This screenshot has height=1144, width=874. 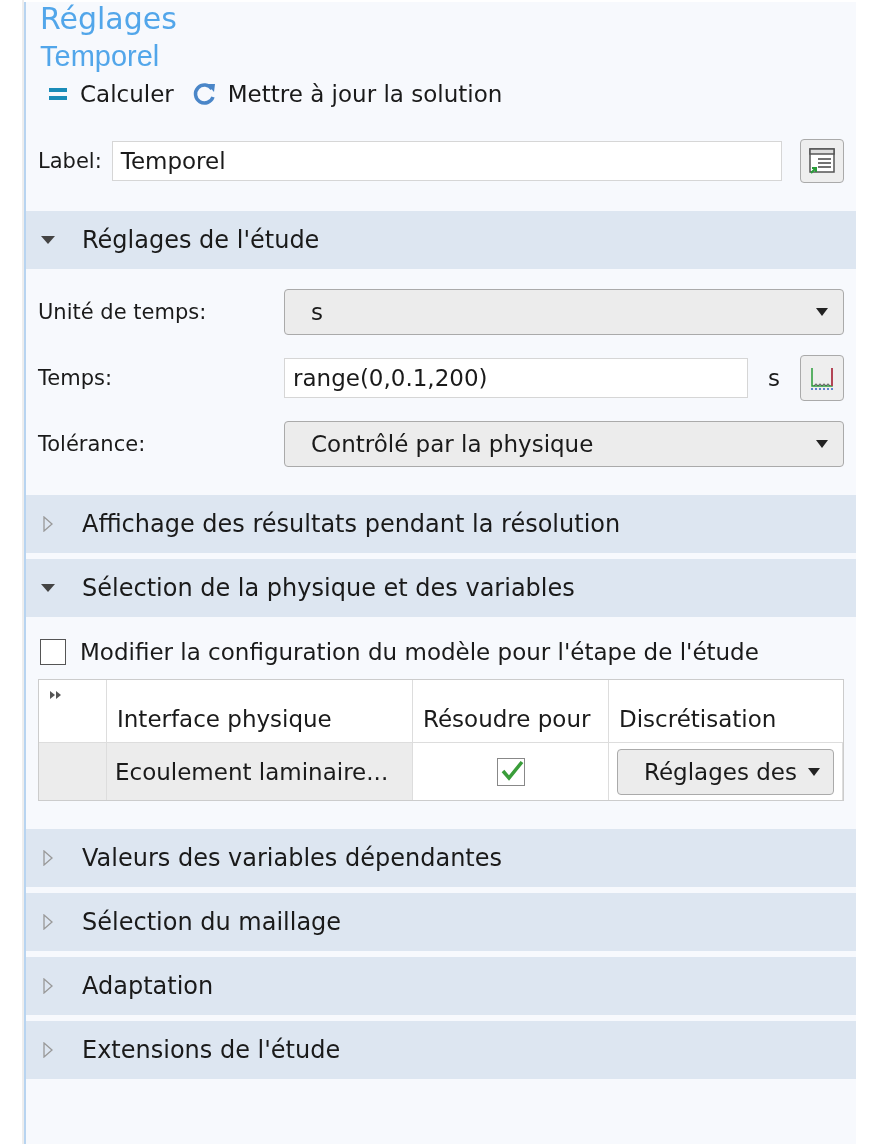 What do you see at coordinates (441, 986) in the screenshot?
I see `section-header: Adaptation` at bounding box center [441, 986].